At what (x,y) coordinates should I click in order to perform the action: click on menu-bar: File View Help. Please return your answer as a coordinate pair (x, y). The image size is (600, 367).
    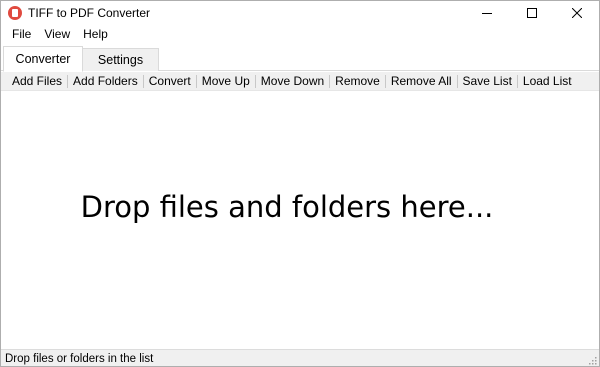
    Looking at the image, I should click on (300, 34).